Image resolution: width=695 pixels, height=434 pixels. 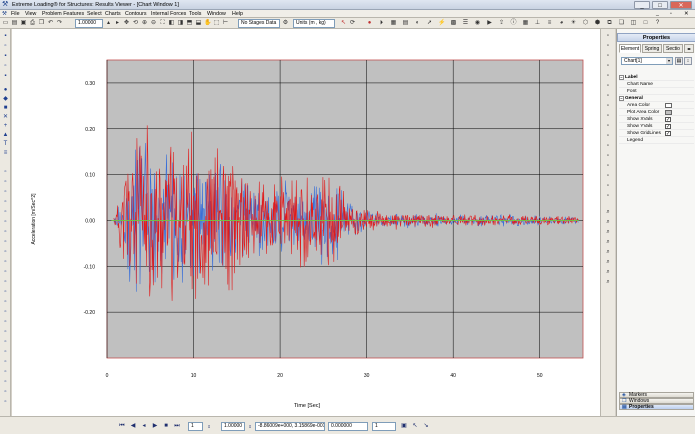 What do you see at coordinates (5, 172) in the screenshot?
I see `tool-a-icon: ▫` at bounding box center [5, 172].